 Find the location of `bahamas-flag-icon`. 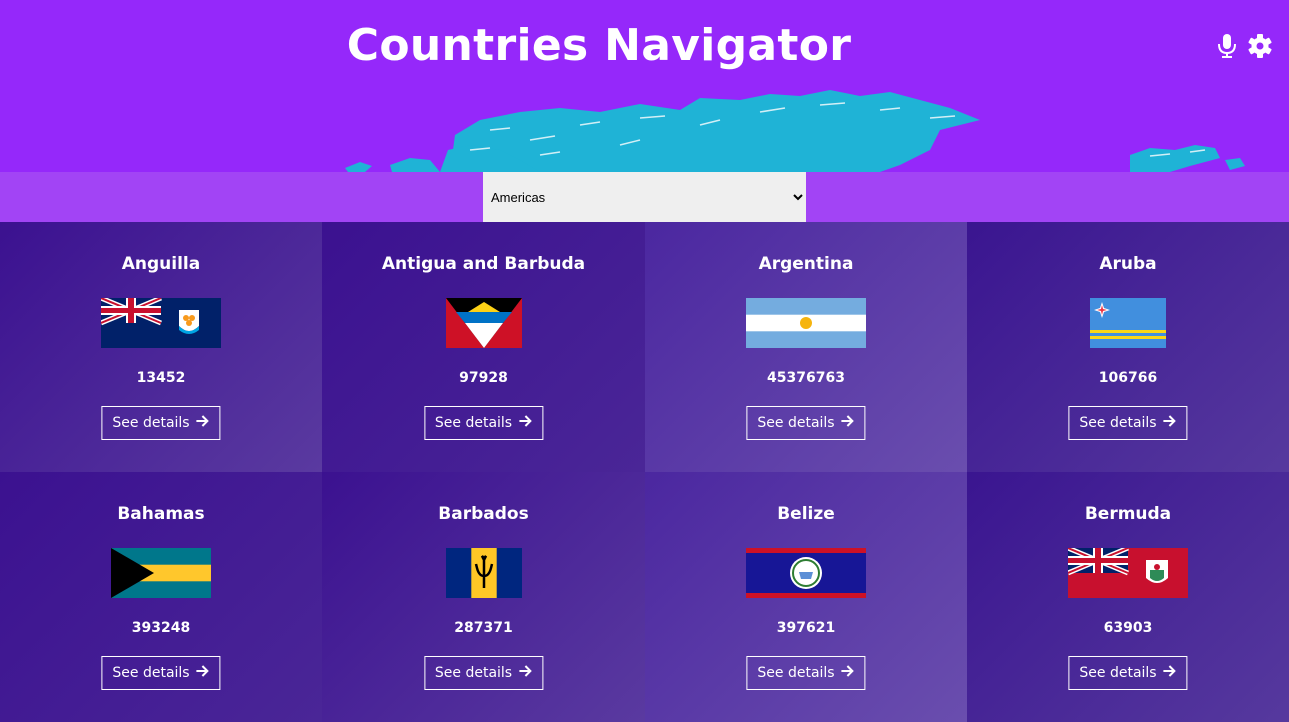

bahamas-flag-icon is located at coordinates (161, 573).